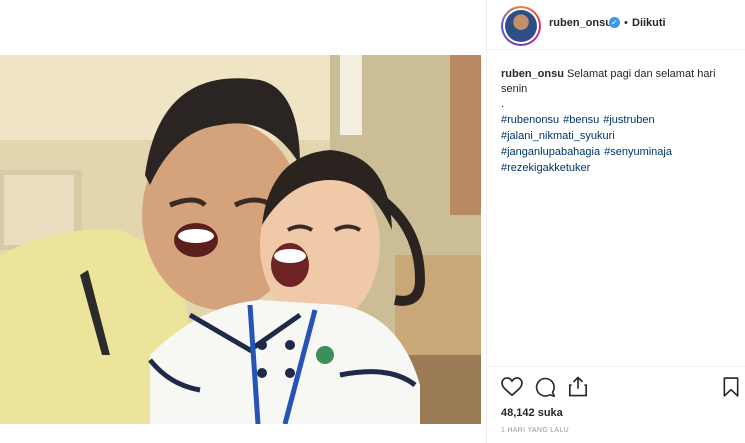  I want to click on like-count: 48,142 suka, so click(532, 413).